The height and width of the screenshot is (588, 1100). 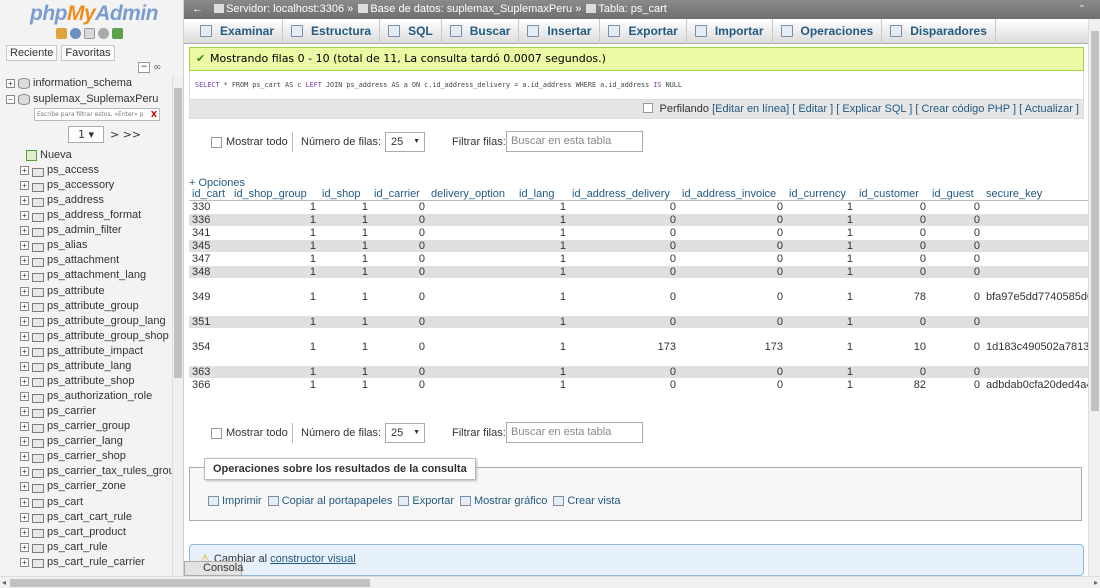 What do you see at coordinates (638, 385) in the screenshot?
I see `table-row: 3661101001820adbdab0cfa20ded4a4f5` at bounding box center [638, 385].